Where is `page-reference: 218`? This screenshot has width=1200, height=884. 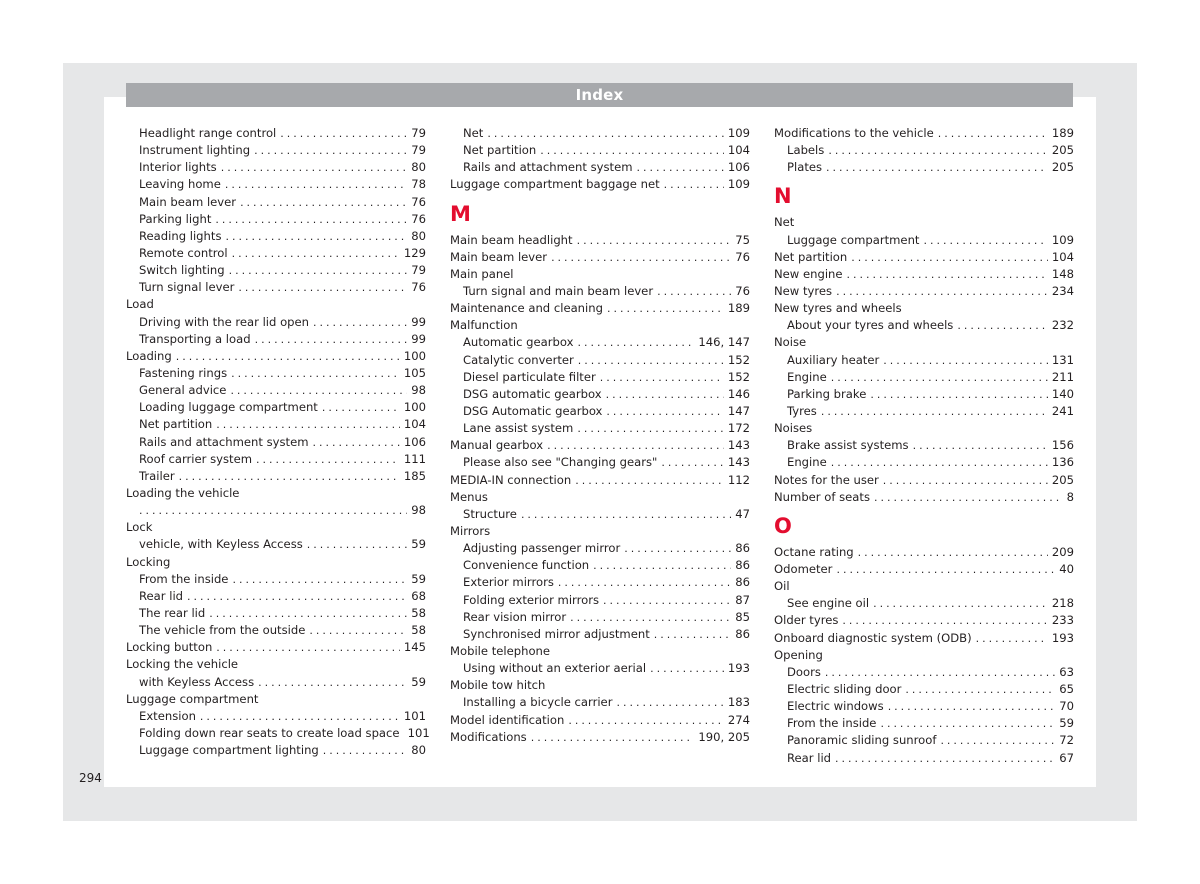 page-reference: 218 is located at coordinates (1063, 603).